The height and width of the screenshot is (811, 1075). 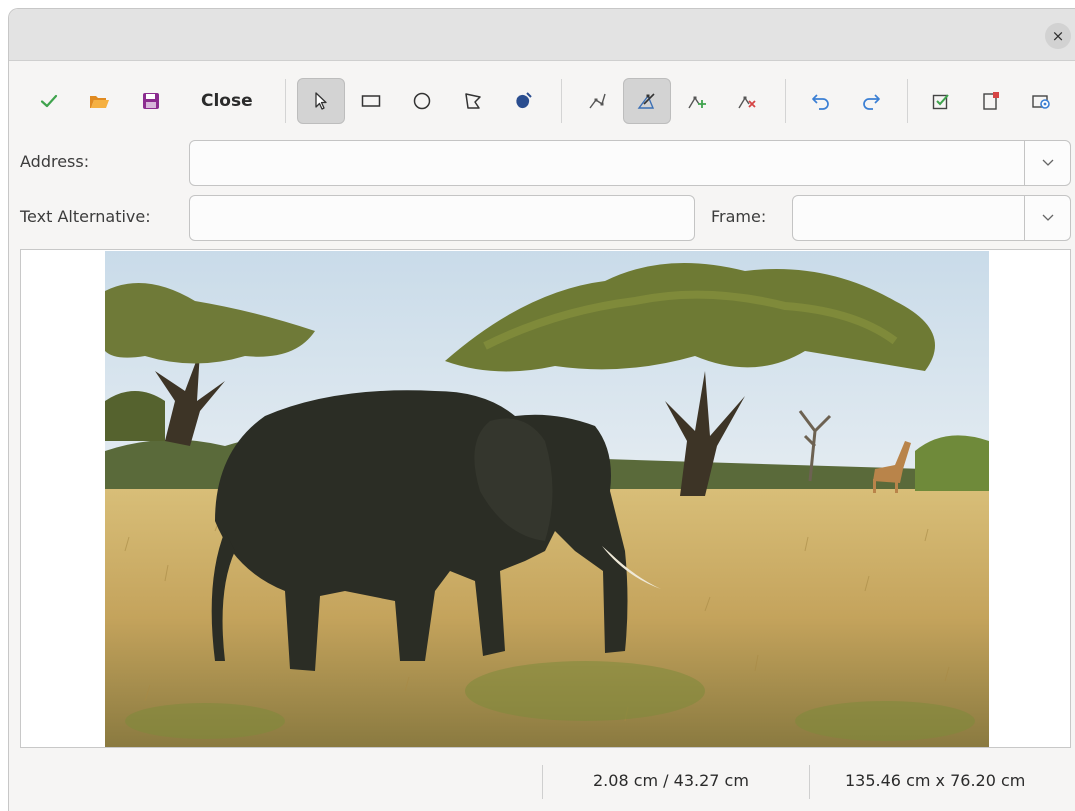 I want to click on active-button, so click(x=941, y=101).